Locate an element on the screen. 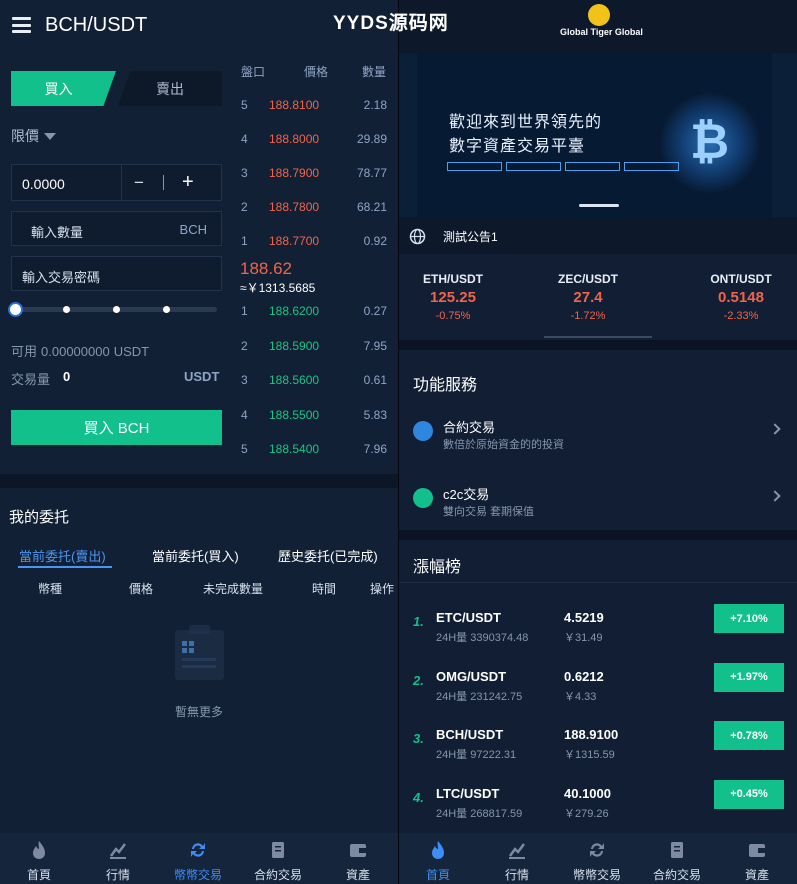  banner-buttons is located at coordinates (565, 166).